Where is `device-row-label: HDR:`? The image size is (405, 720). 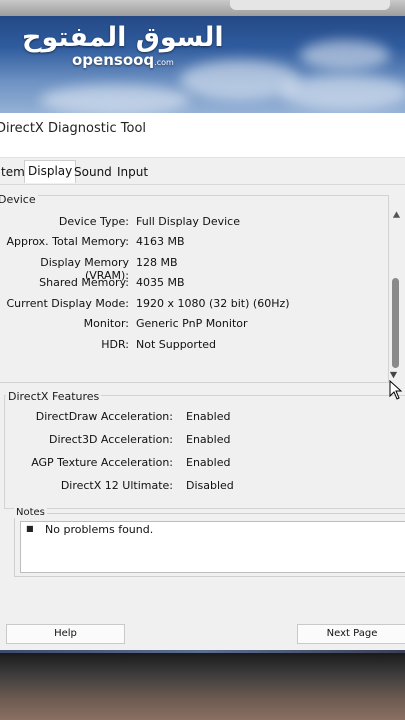 device-row-label: HDR: is located at coordinates (115, 344).